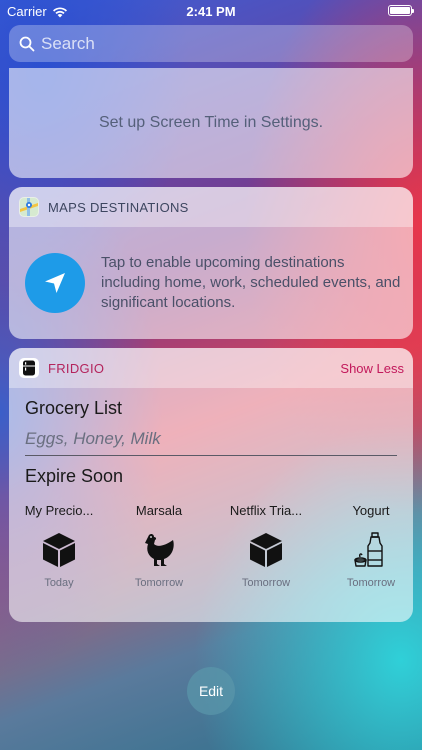 The height and width of the screenshot is (750, 422). I want to click on search-input, so click(216, 43).